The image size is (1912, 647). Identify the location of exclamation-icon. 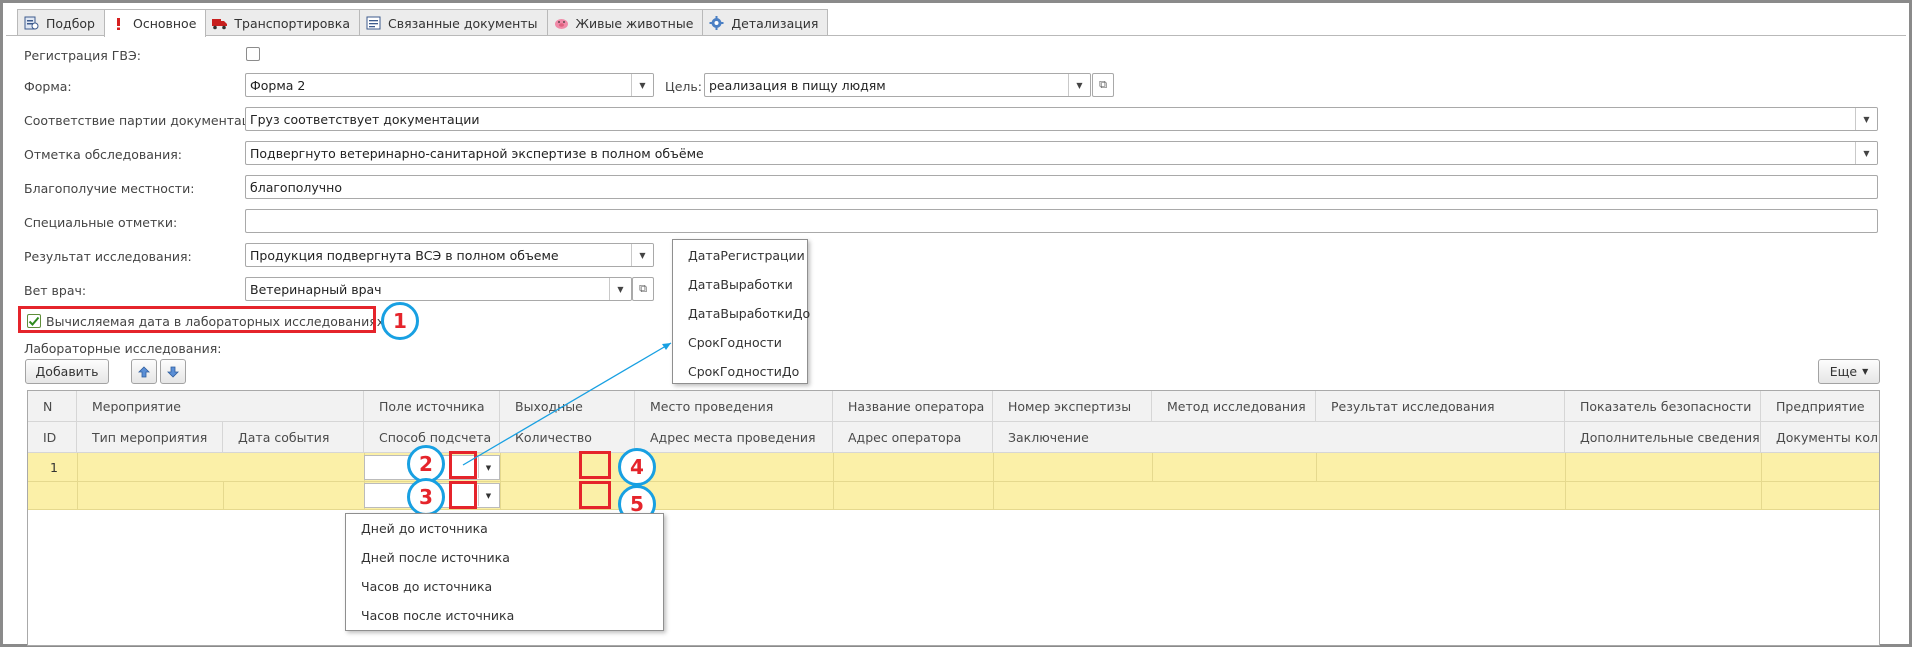
(118, 24).